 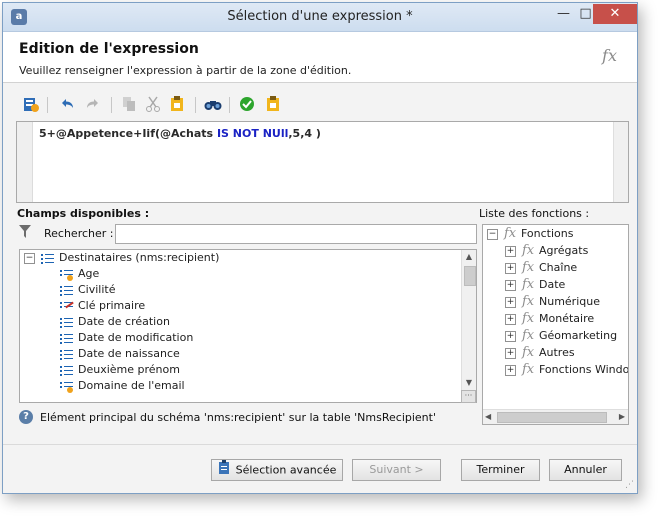 What do you see at coordinates (584, 369) in the screenshot?
I see `function-category-label: Fonctions Windo` at bounding box center [584, 369].